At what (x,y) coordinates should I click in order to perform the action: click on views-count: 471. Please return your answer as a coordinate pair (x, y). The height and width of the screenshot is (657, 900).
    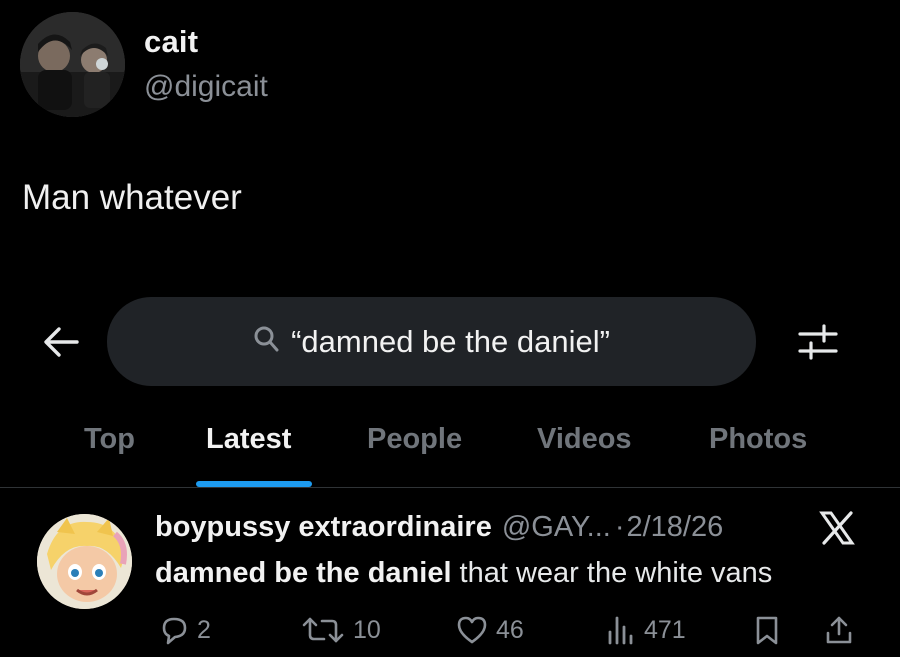
    Looking at the image, I should click on (665, 629).